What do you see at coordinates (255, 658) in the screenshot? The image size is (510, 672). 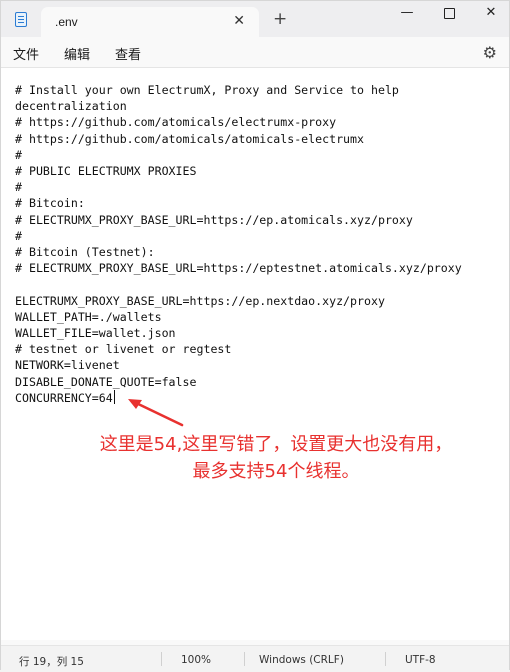 I see `status-bar: 行 19，列 15 100% Windows (CRLF) UTF-8` at bounding box center [255, 658].